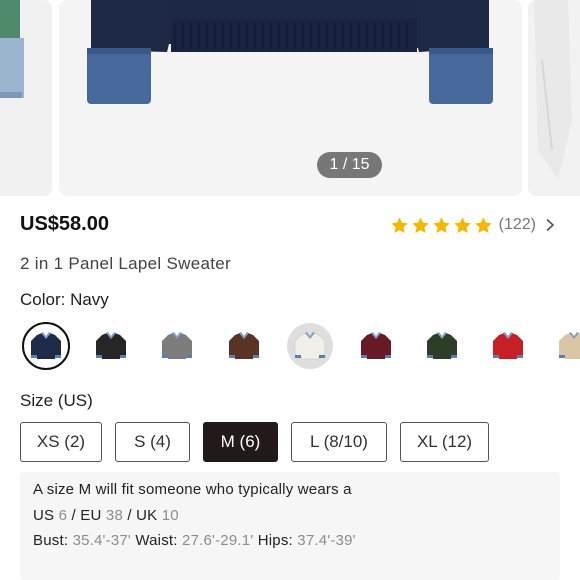 This screenshot has height=580, width=580. I want to click on color-swatch-white, so click(310, 346).